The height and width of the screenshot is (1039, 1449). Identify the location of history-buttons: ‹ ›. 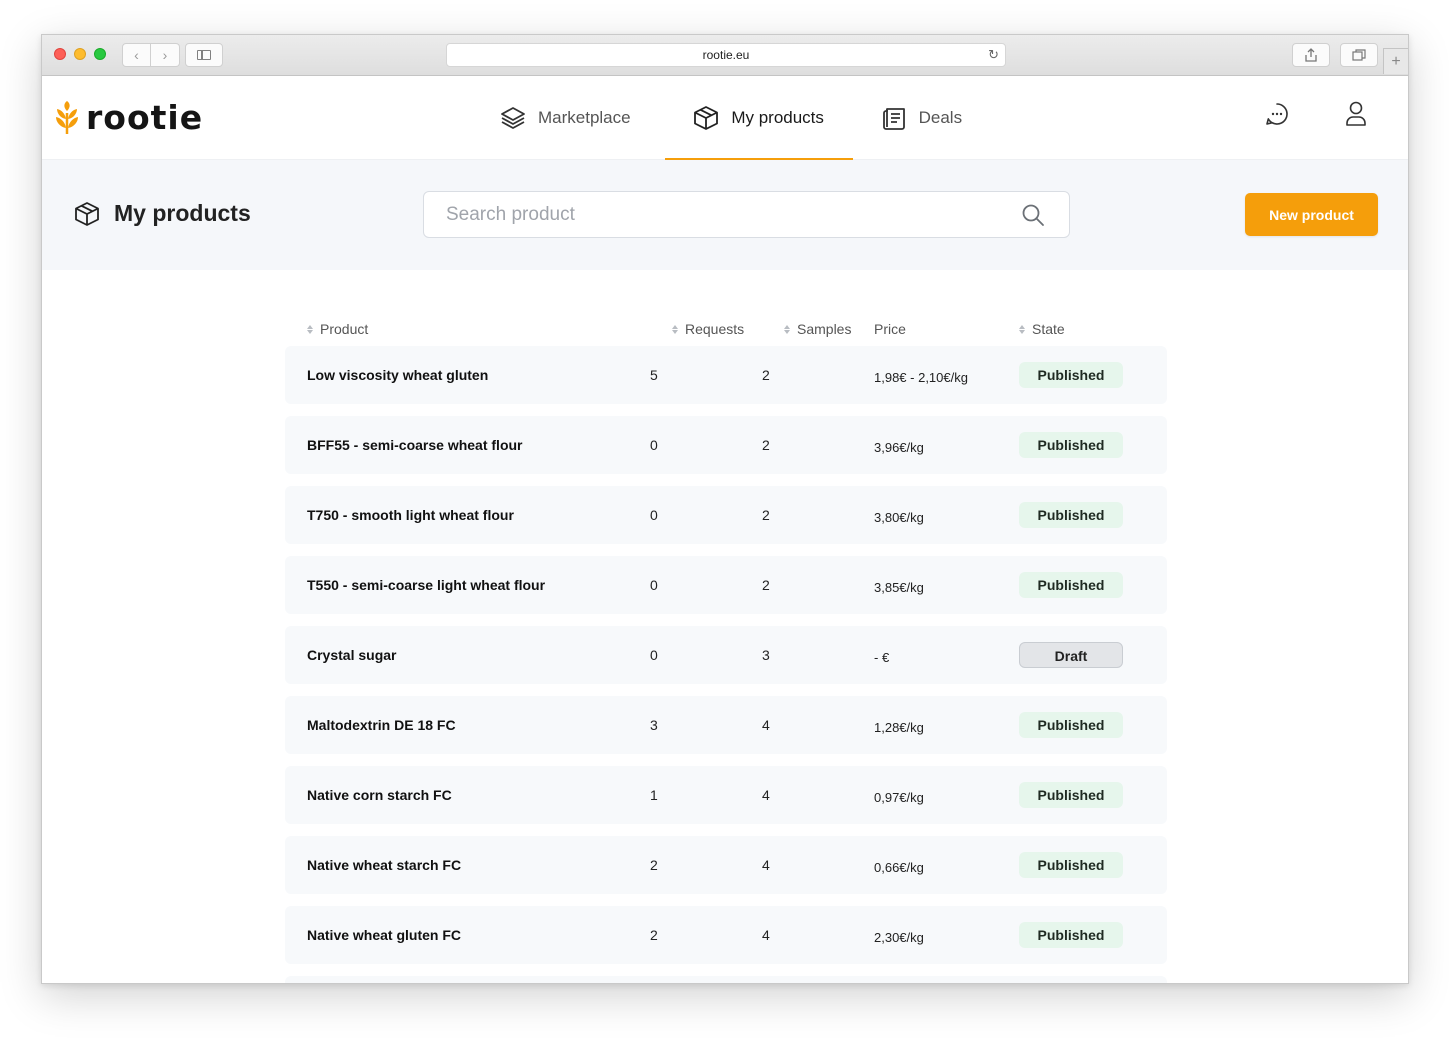
(151, 55).